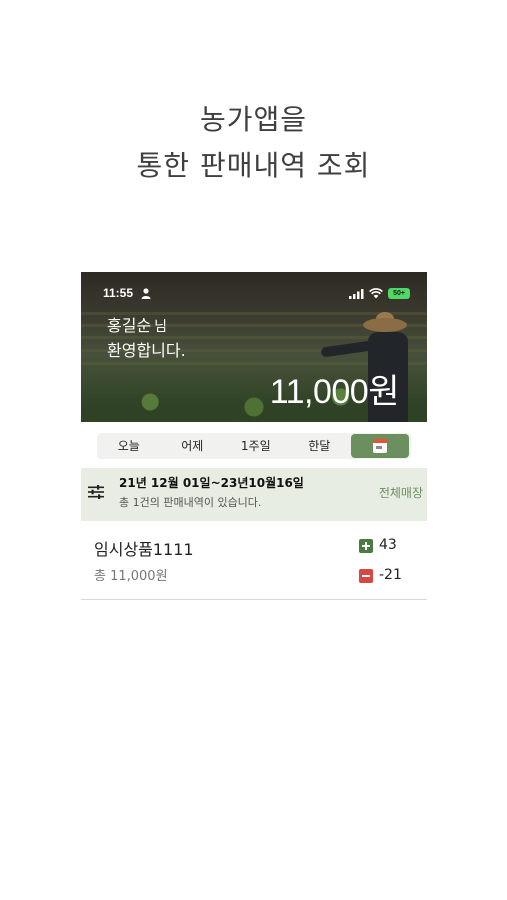  What do you see at coordinates (253, 165) in the screenshot?
I see `promo-line-2: 통한 판매내역 조회` at bounding box center [253, 165].